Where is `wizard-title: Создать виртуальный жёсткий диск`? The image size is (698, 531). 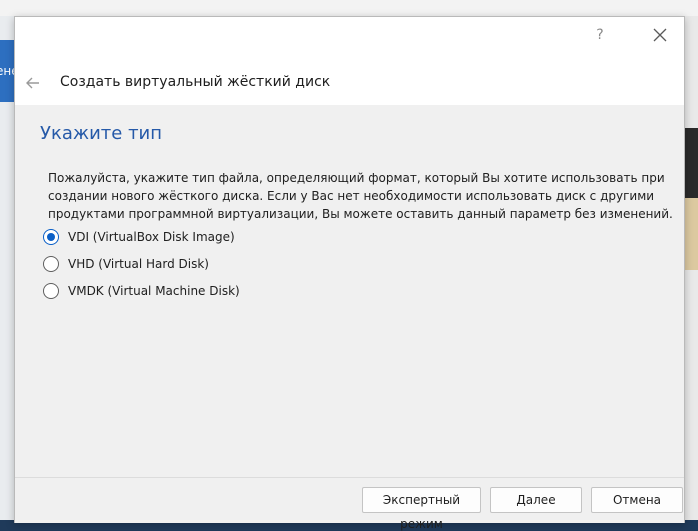
wizard-title: Создать виртуальный жёсткий диск is located at coordinates (195, 82).